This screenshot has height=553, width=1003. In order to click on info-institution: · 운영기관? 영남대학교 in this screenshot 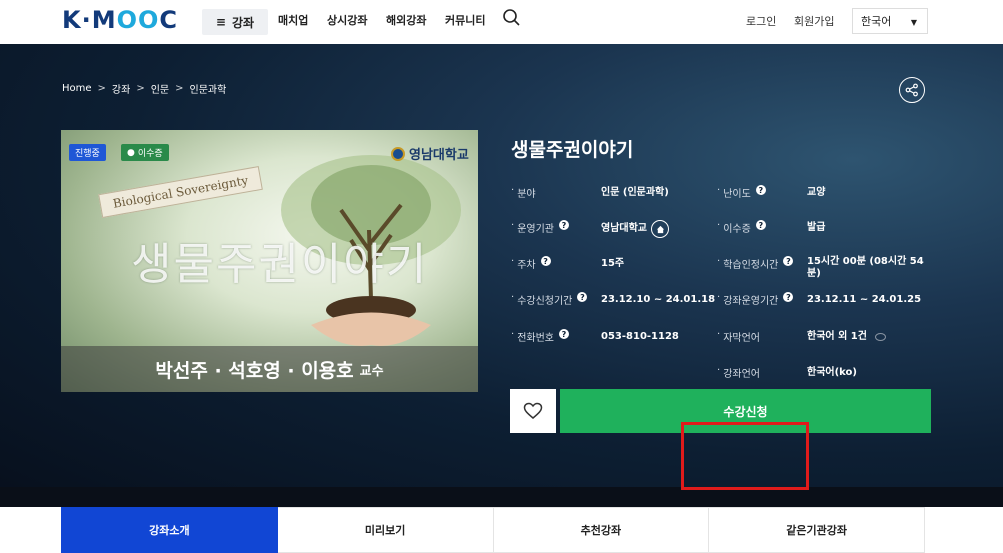, I will do `click(616, 229)`.